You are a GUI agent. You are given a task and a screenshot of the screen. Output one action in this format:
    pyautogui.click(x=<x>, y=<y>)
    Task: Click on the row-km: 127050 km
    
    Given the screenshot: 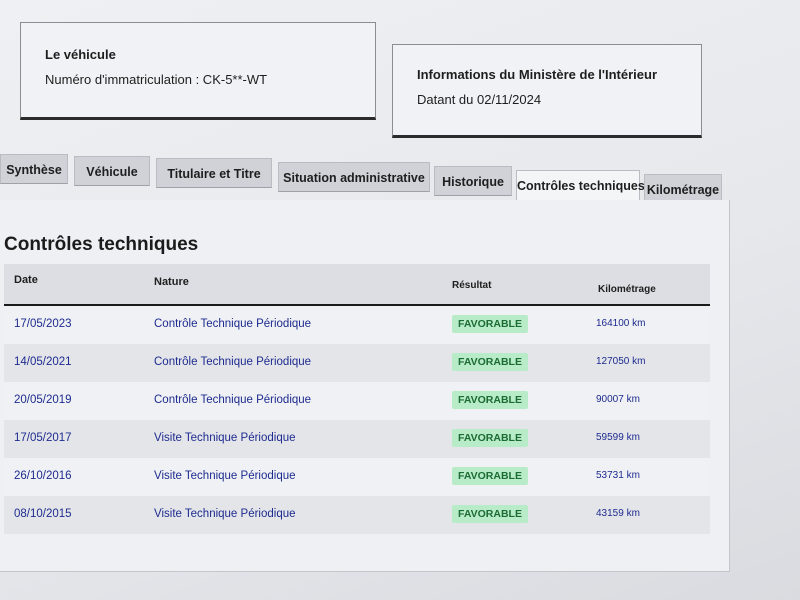 What is the action you would take?
    pyautogui.click(x=621, y=361)
    